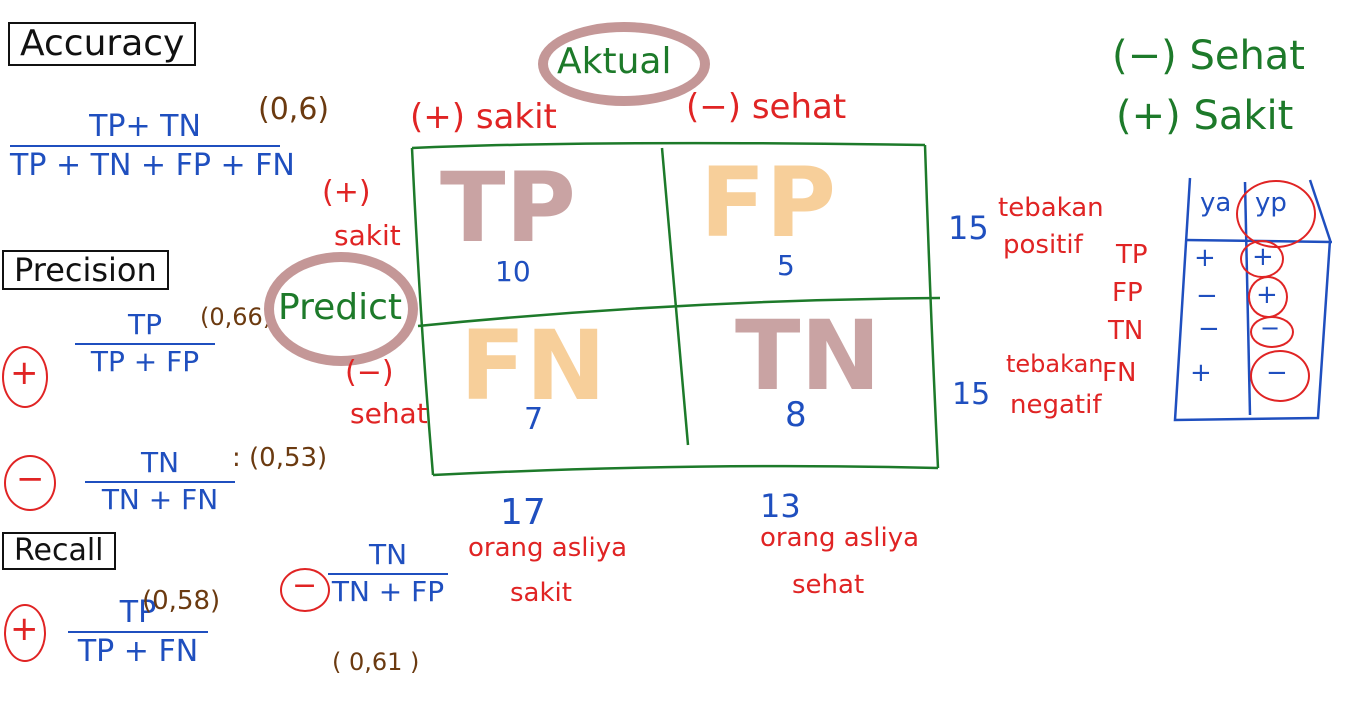 The width and height of the screenshot is (1366, 705). Describe the element at coordinates (523, 512) in the screenshot. I see `col-total-positive: 17` at that location.